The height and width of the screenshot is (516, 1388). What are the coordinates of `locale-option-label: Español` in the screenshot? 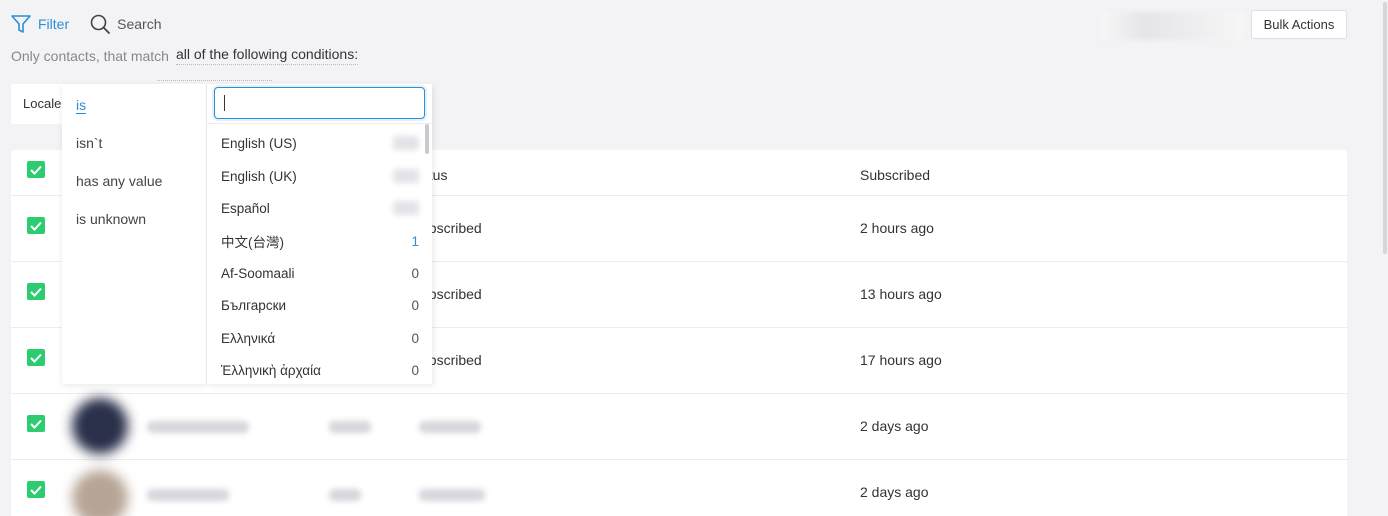 It's located at (245, 208).